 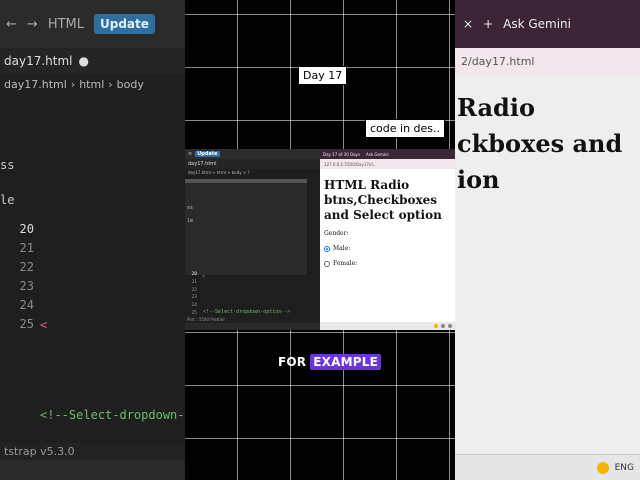 I want to click on file-tab-label: day17.html, so click(x=38, y=61).